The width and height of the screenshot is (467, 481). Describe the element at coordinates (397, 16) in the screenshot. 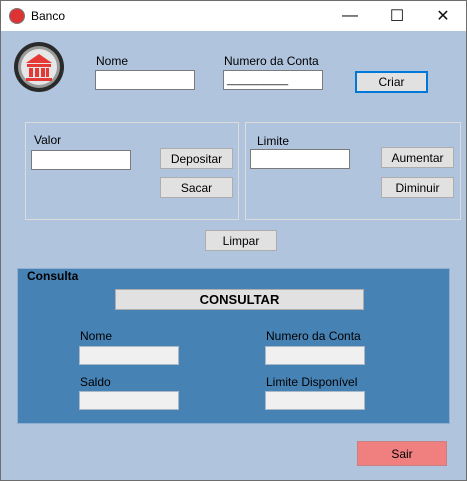

I see `maximize-button: ☐` at that location.